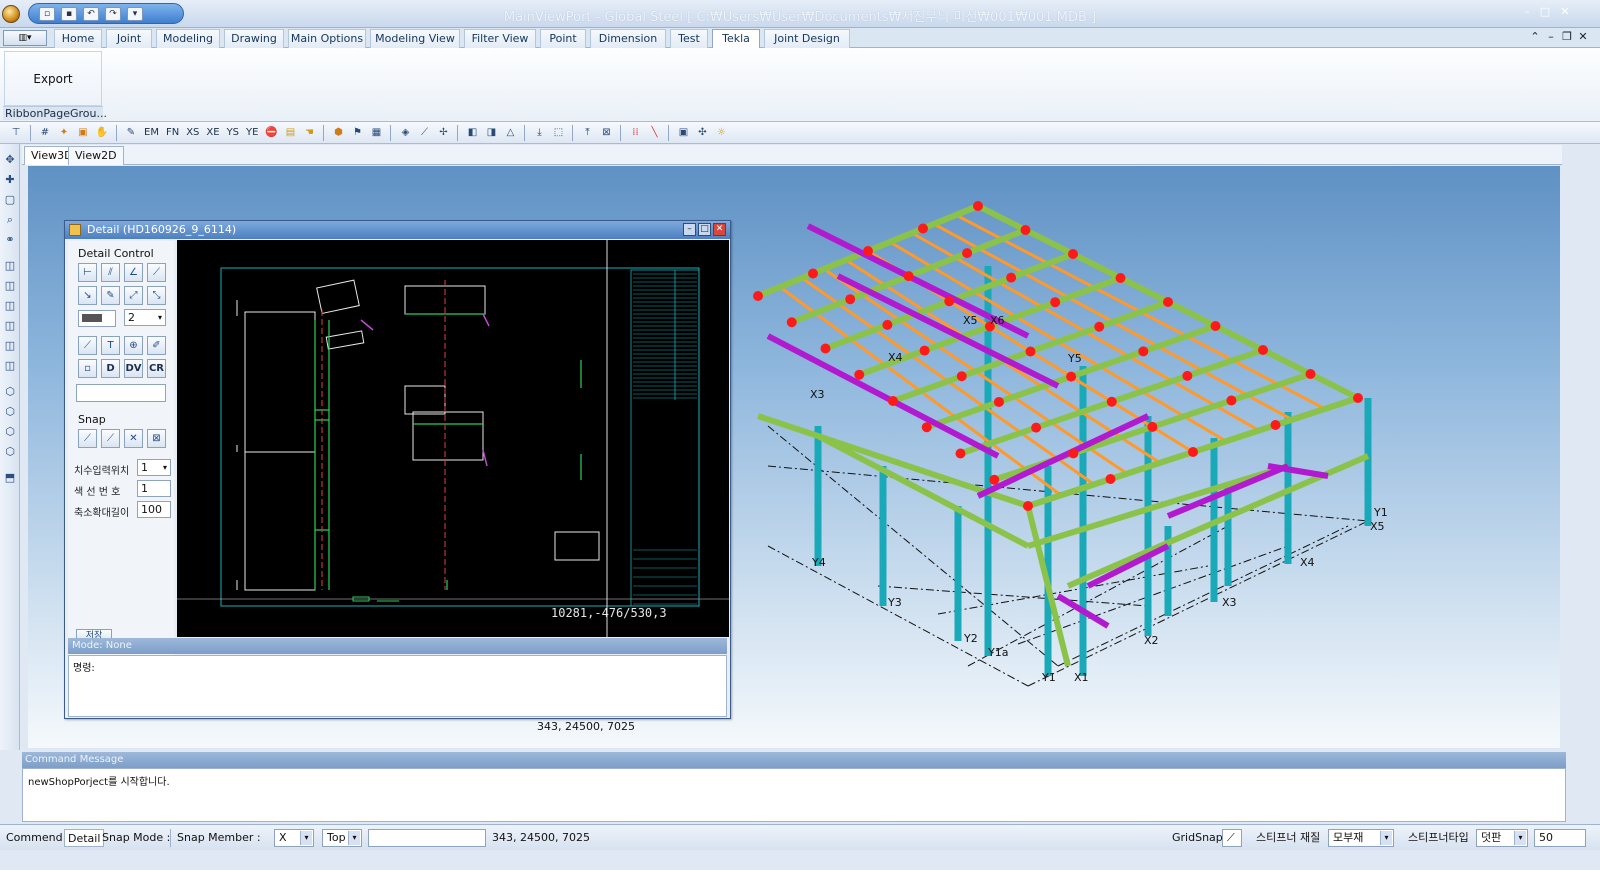 The image size is (1600, 870). I want to click on tab-view2d: View2D, so click(96, 155).